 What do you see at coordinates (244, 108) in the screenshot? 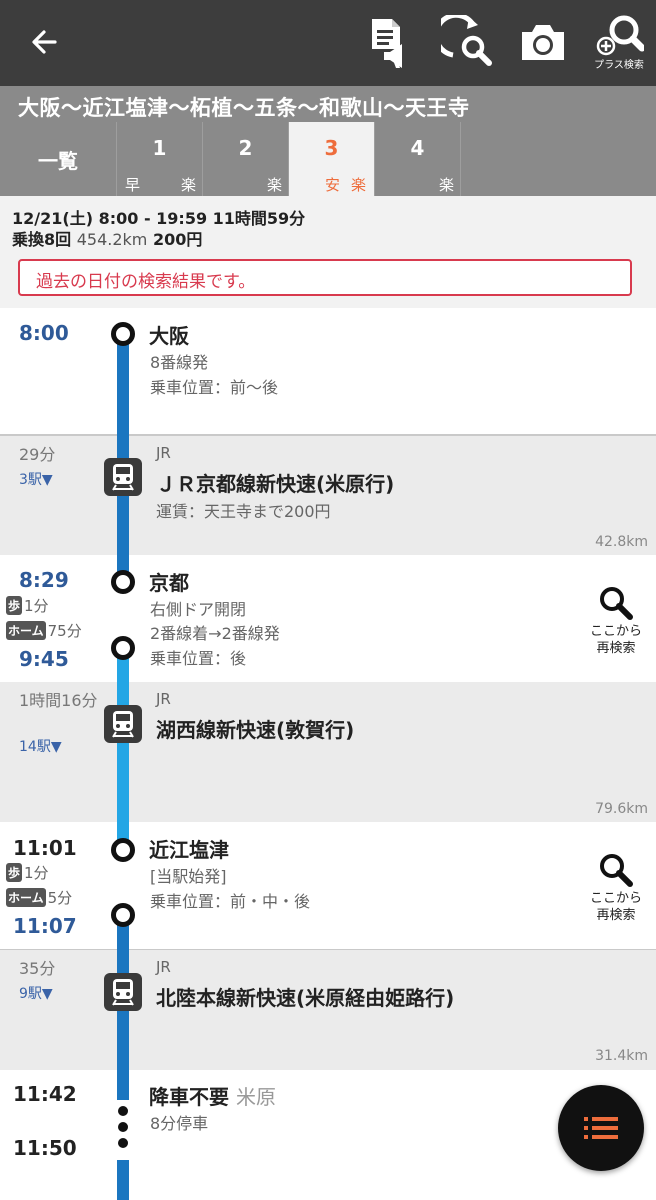
I see `route-title: 大阪〜近江塩津〜柘植〜五条〜和歌山〜天王寺` at bounding box center [244, 108].